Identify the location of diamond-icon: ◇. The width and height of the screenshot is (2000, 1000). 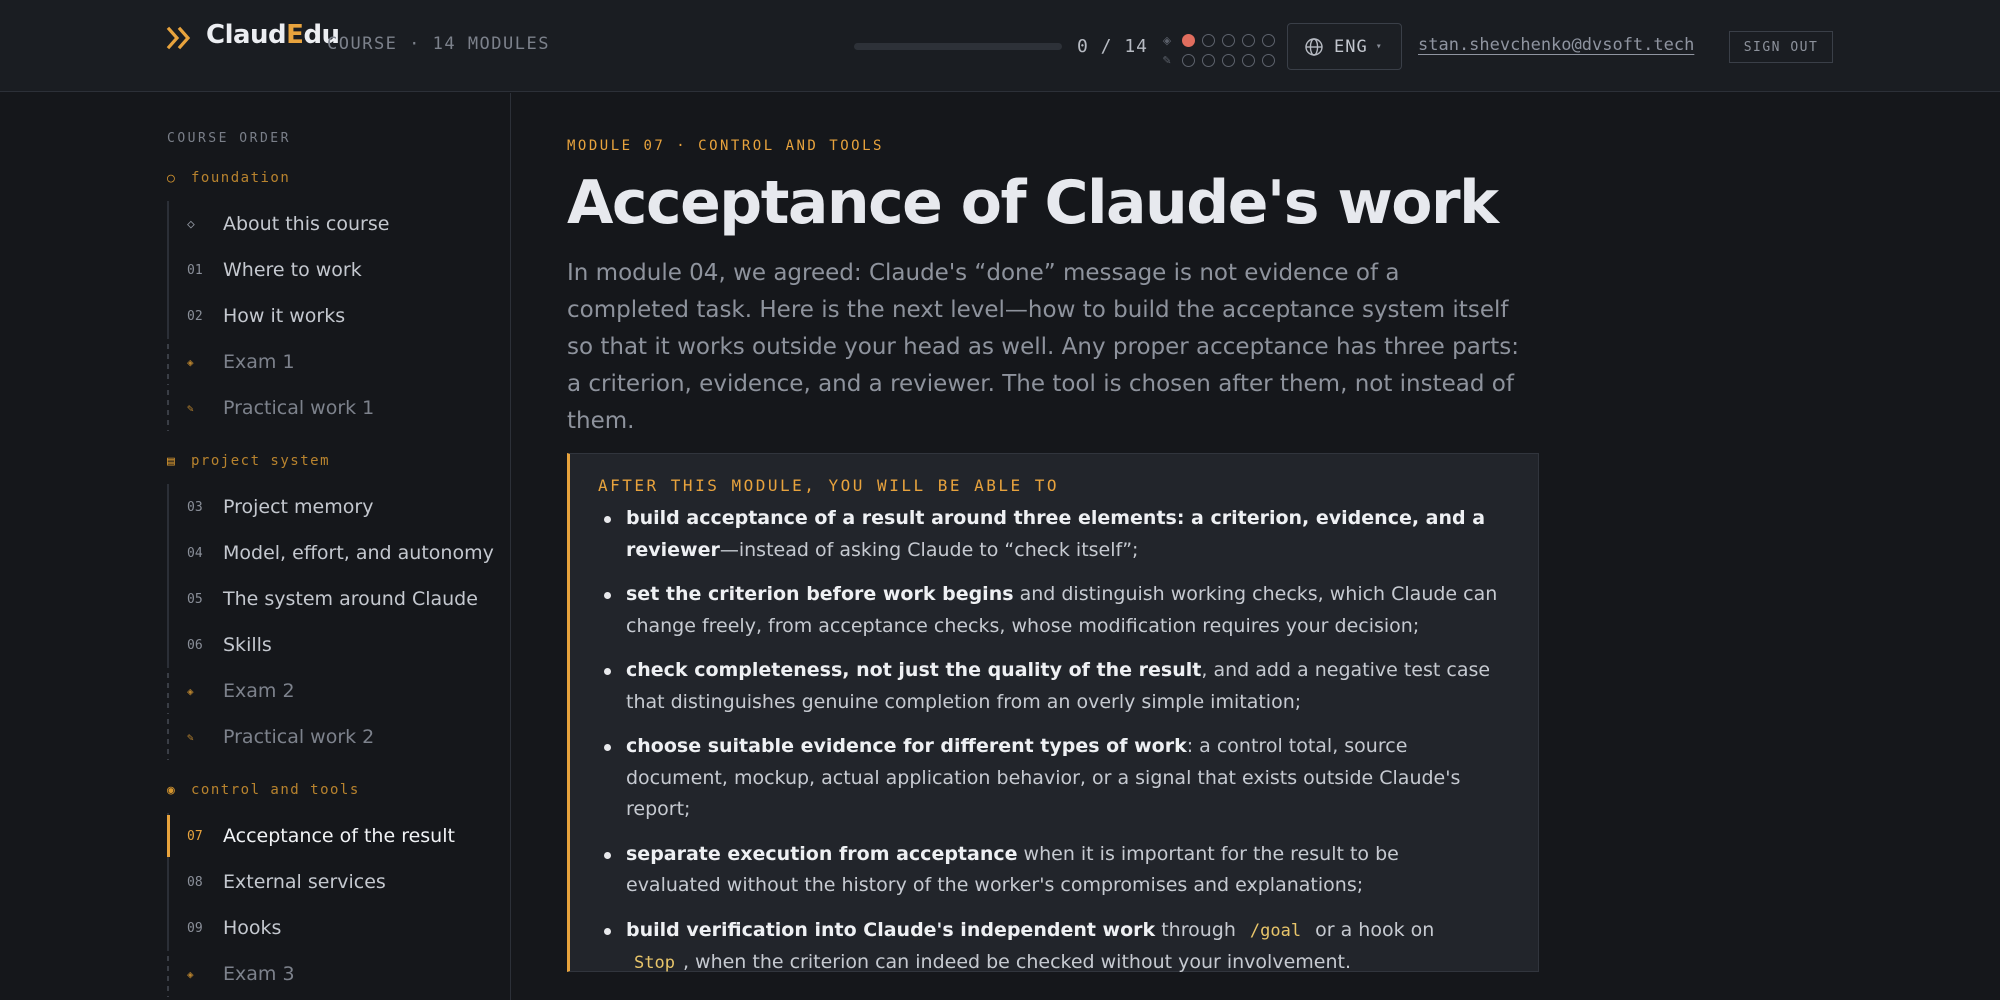
(191, 224).